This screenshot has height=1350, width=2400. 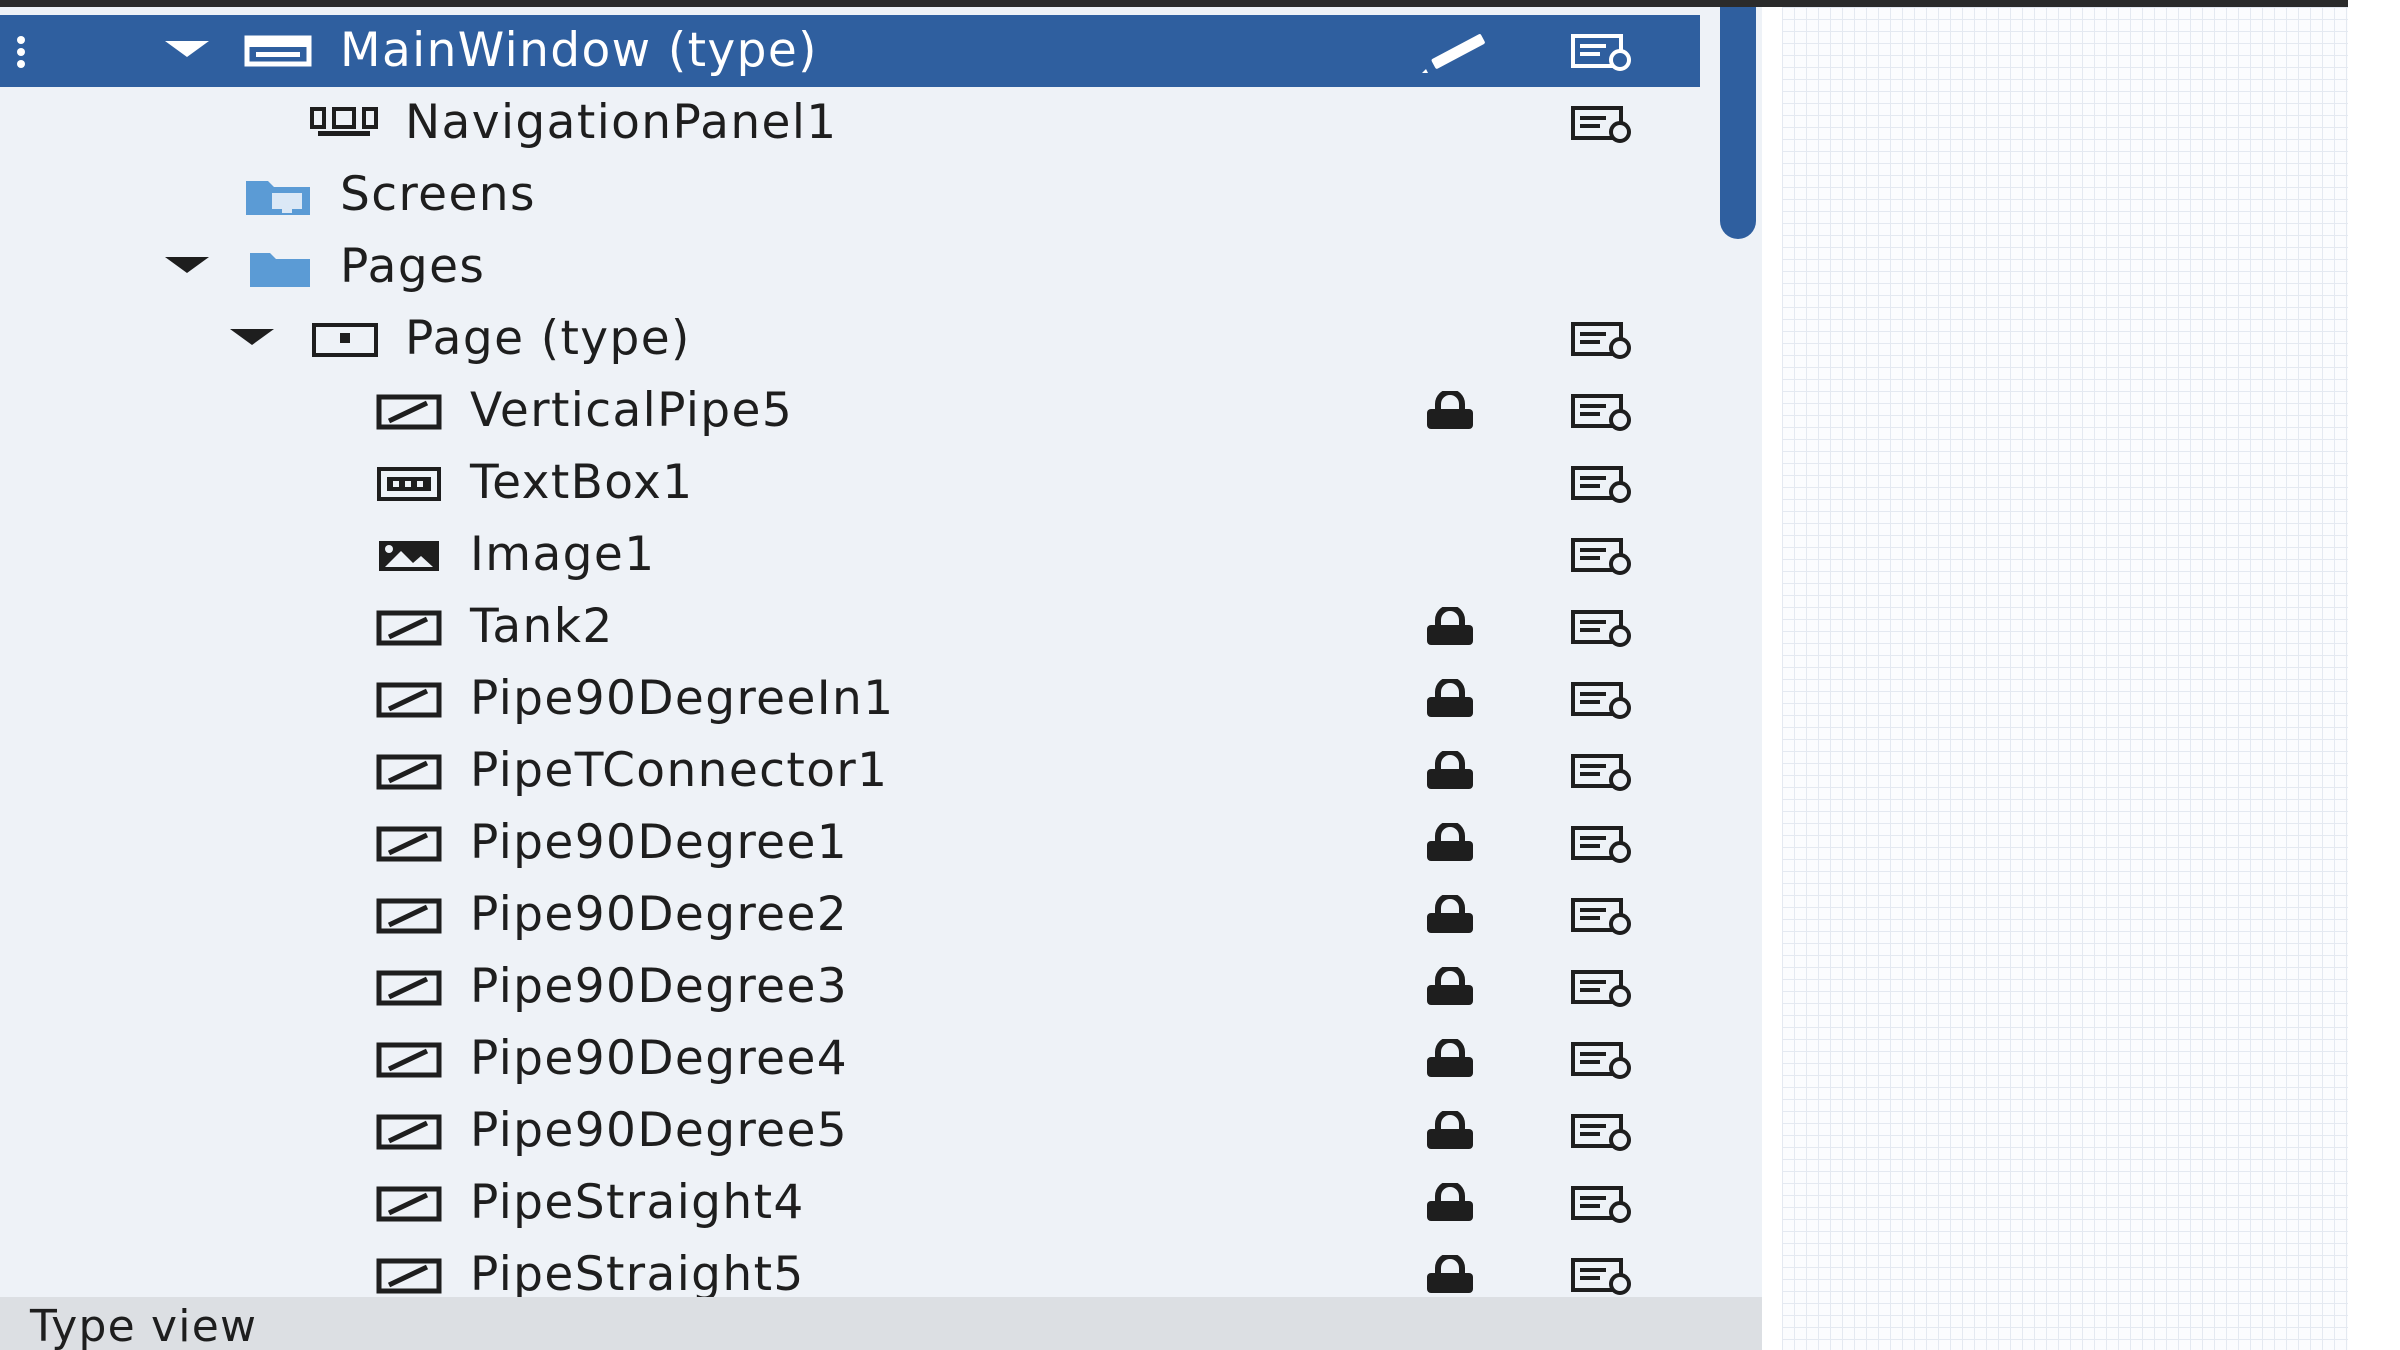 What do you see at coordinates (409, 556) in the screenshot?
I see `image-icon` at bounding box center [409, 556].